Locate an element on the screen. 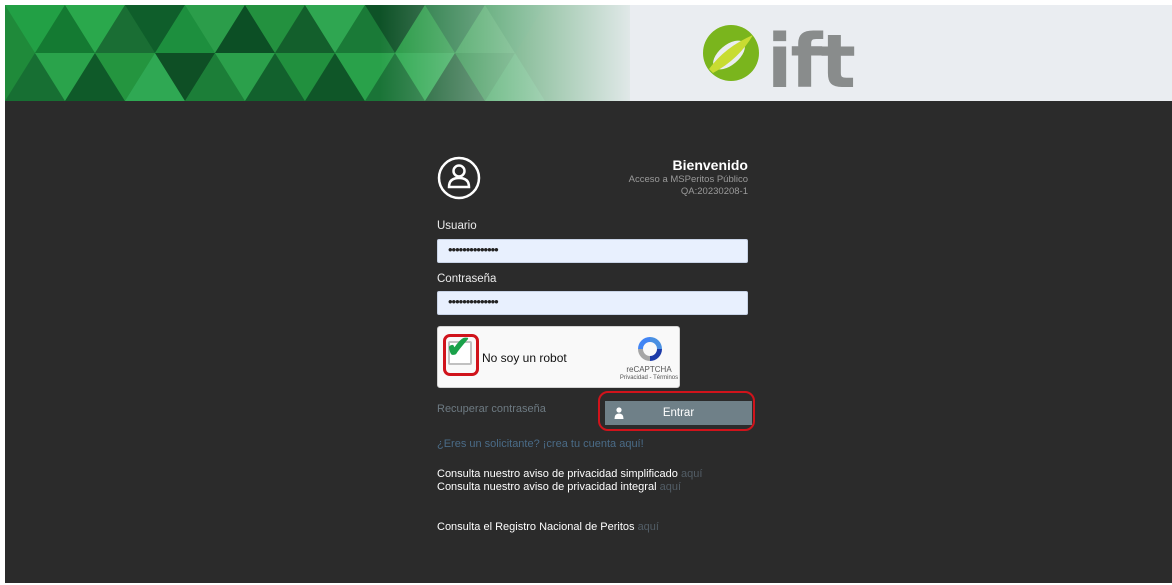 This screenshot has height=585, width=1172. checkbox-highlight is located at coordinates (461, 355).